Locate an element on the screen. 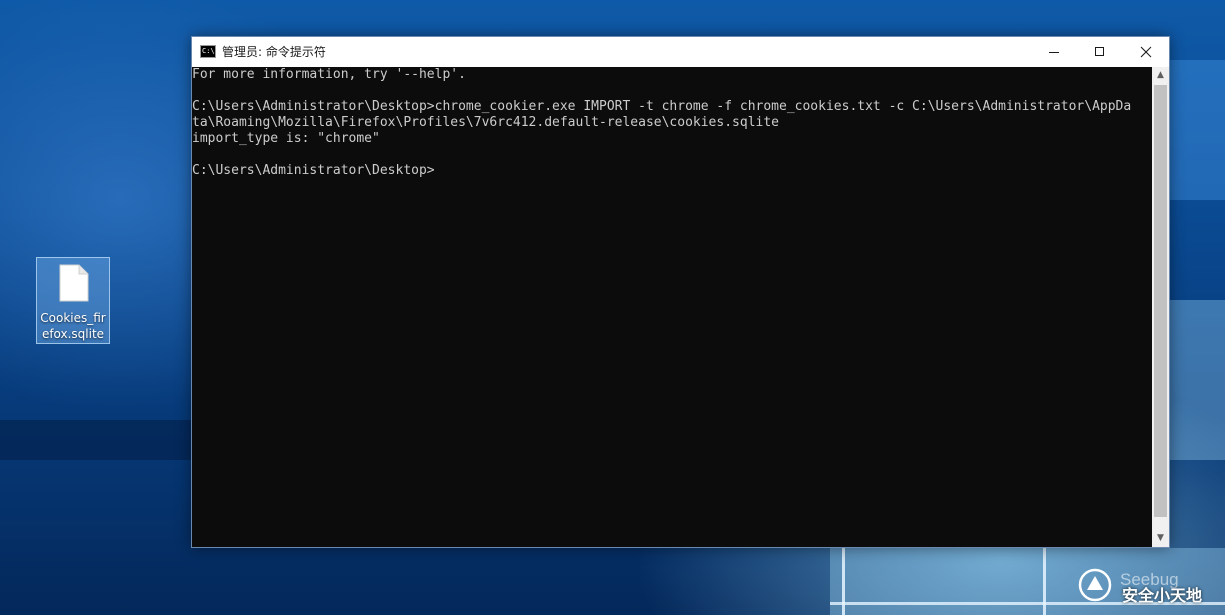 The image size is (1225, 615). window-title: 管理员: 命令提示符 is located at coordinates (274, 52).